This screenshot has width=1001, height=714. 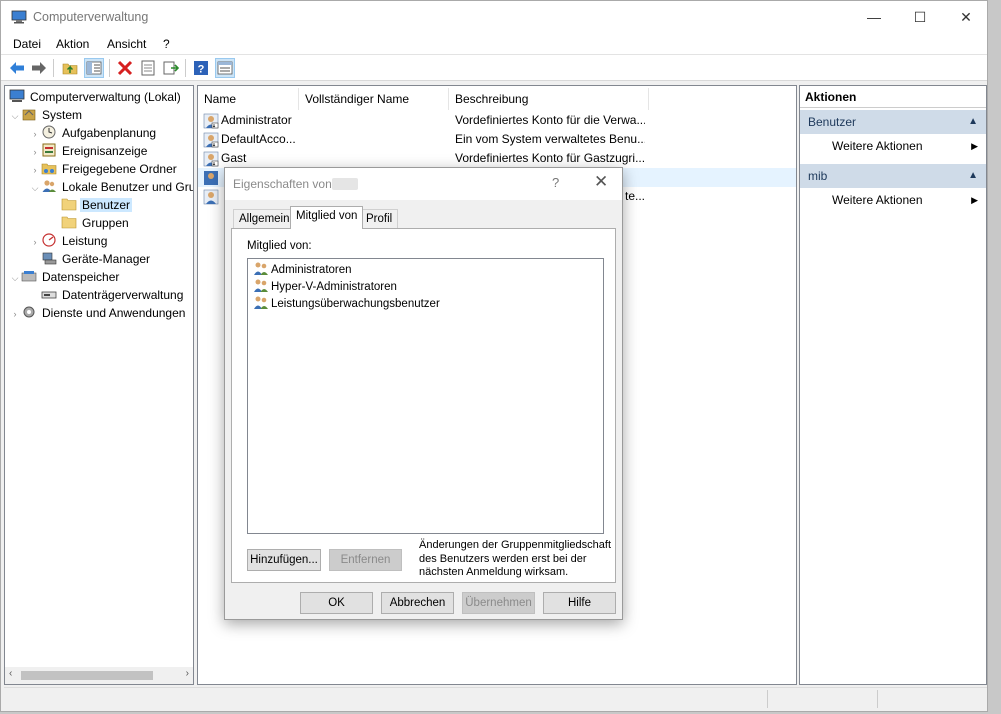 I want to click on users-groups-icon, so click(x=49, y=186).